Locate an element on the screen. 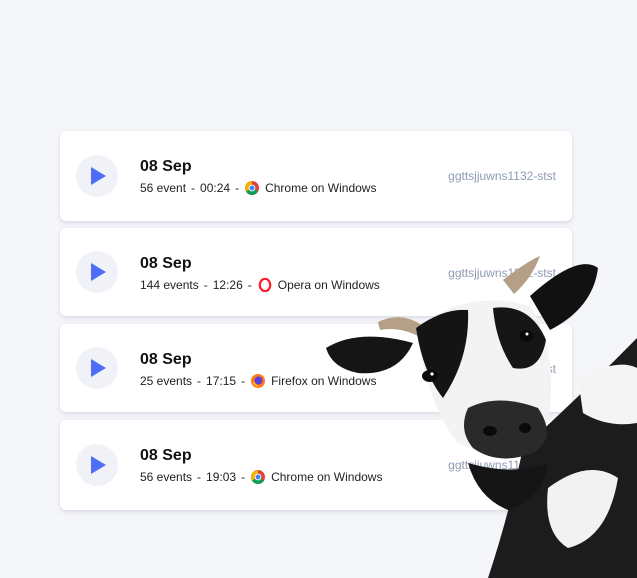 The image size is (637, 578). browser-name: Chrome on Windows is located at coordinates (321, 188).